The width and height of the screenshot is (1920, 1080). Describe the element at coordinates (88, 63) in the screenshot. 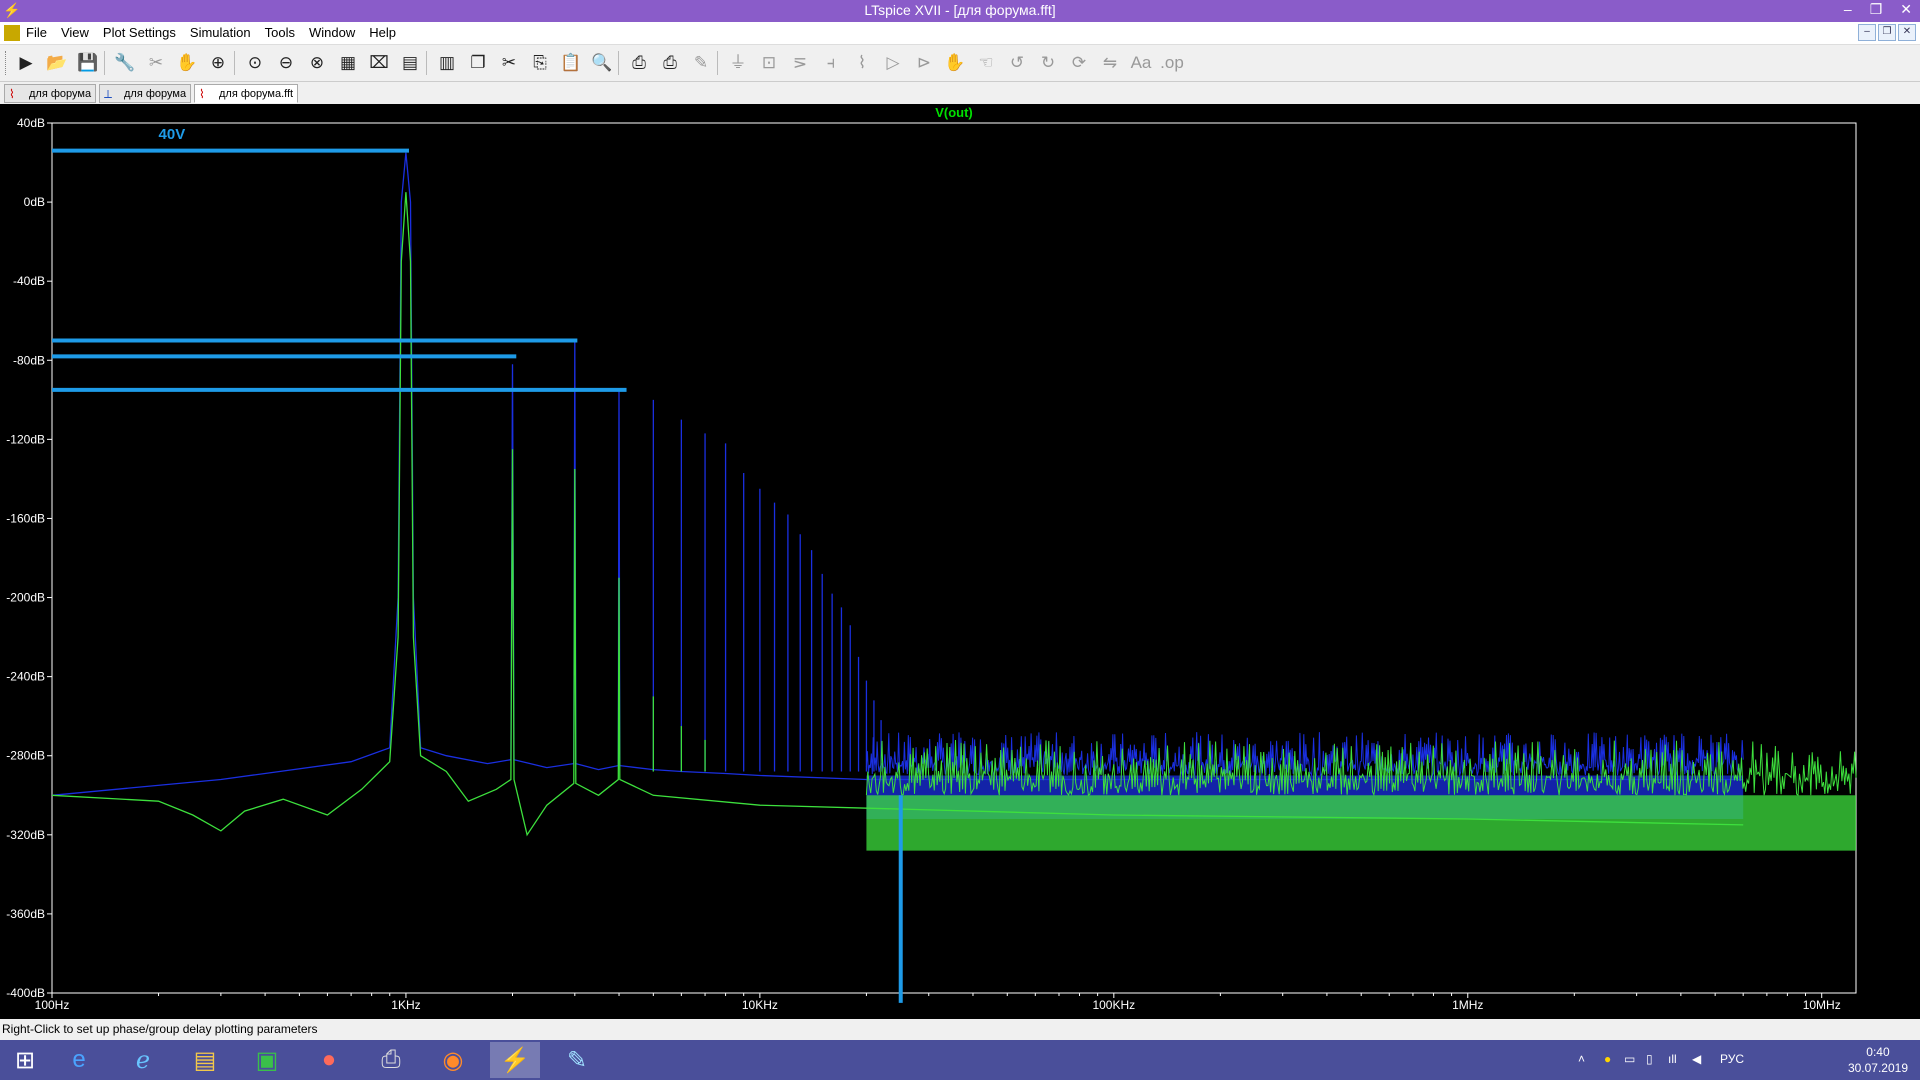

I see `save-icon: 💾` at that location.